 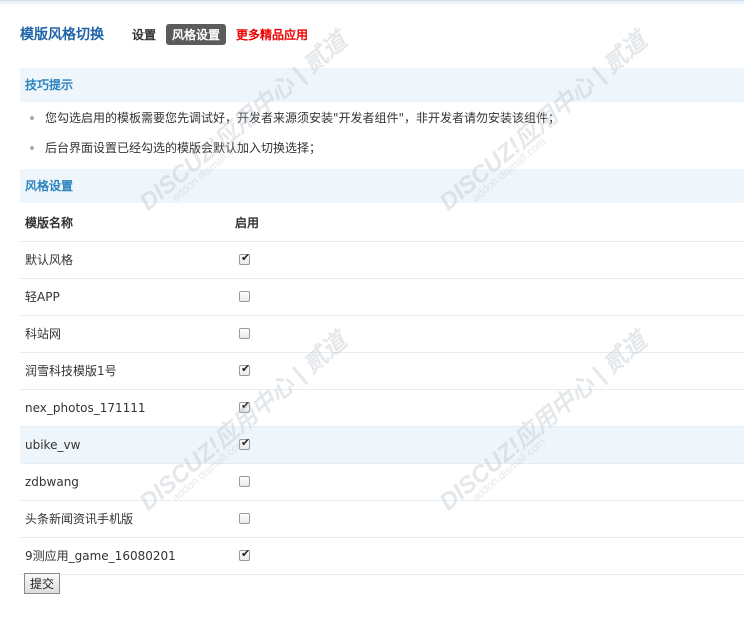 What do you see at coordinates (144, 34) in the screenshot?
I see `nav-settings: 设置` at bounding box center [144, 34].